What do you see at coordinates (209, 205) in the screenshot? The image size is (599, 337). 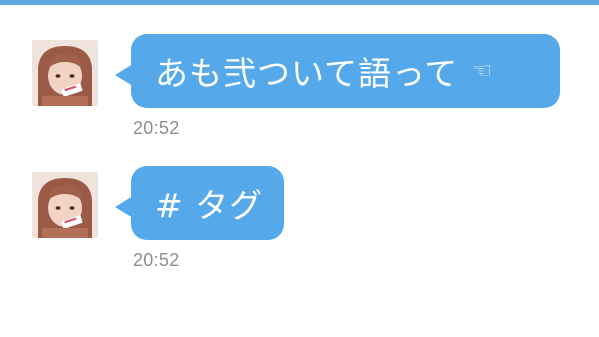 I see `message-text: # タグ` at bounding box center [209, 205].